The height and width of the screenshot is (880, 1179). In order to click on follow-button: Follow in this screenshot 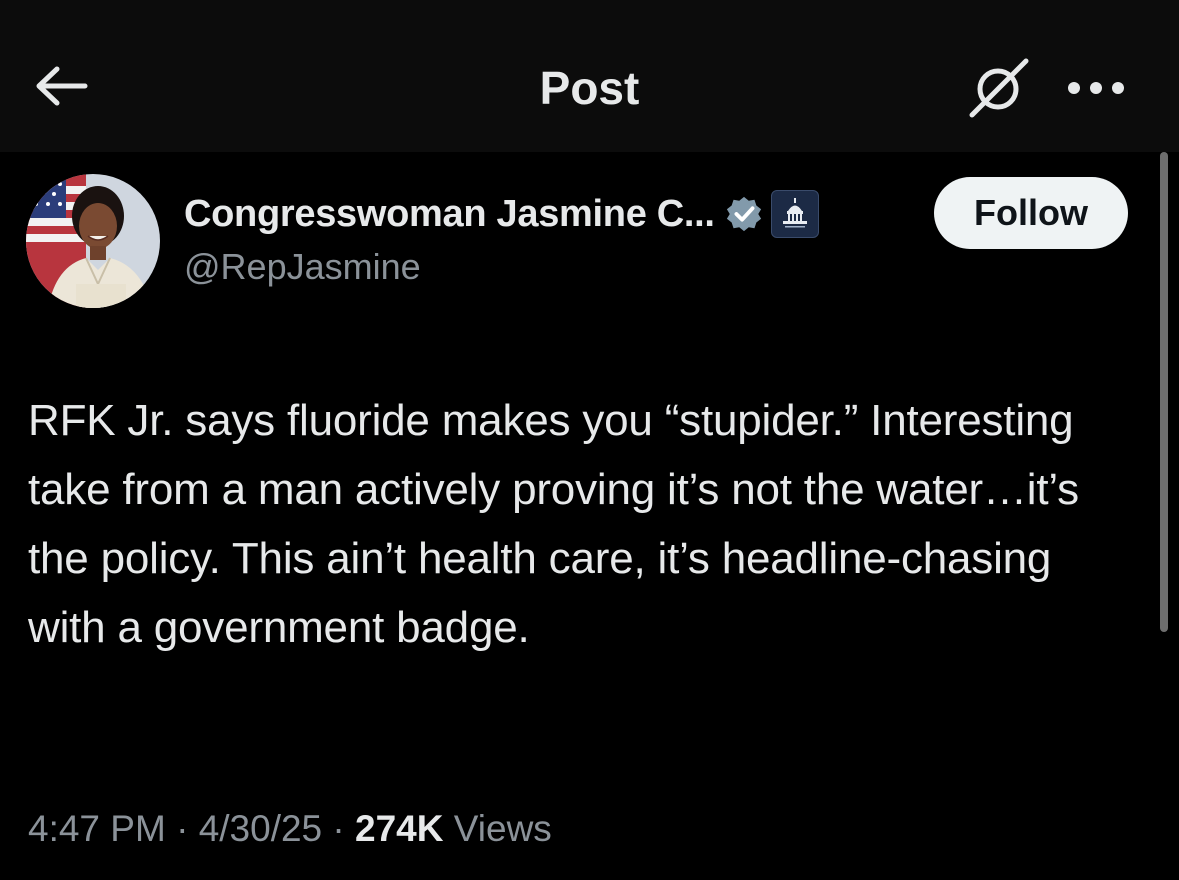, I will do `click(1031, 213)`.